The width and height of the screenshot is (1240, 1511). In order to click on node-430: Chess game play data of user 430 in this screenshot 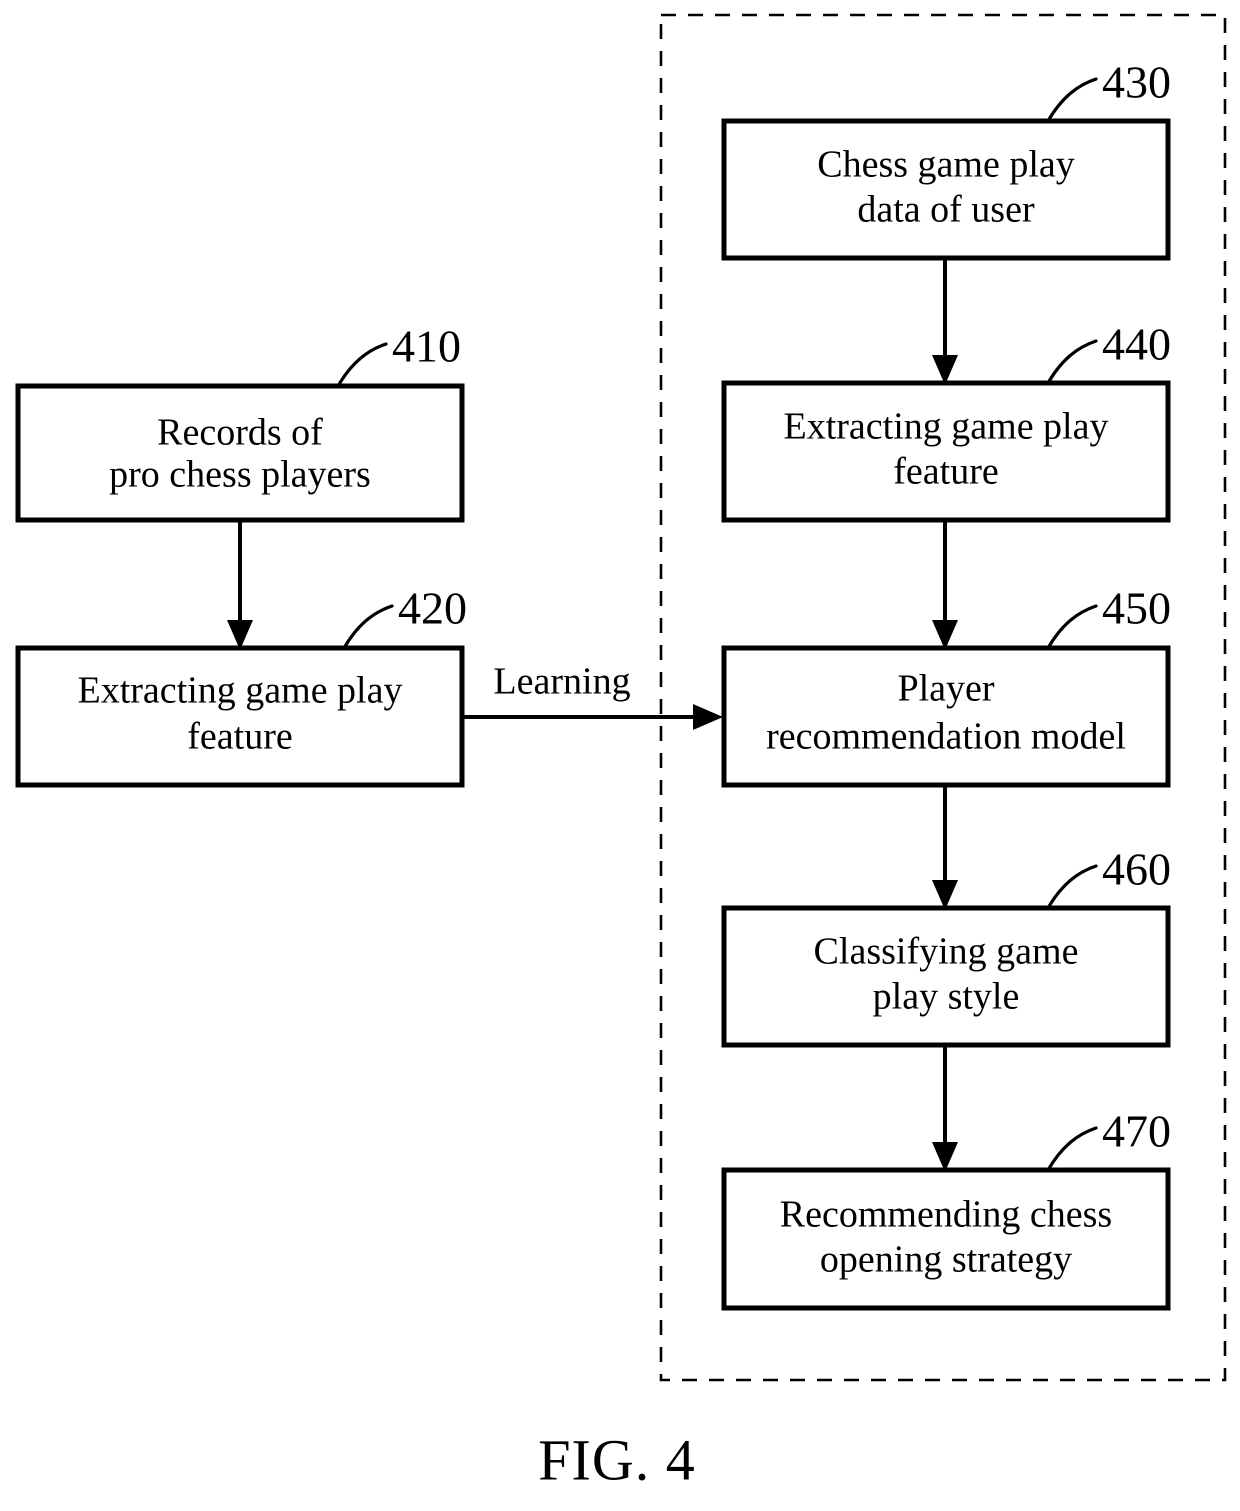, I will do `click(946, 159)`.